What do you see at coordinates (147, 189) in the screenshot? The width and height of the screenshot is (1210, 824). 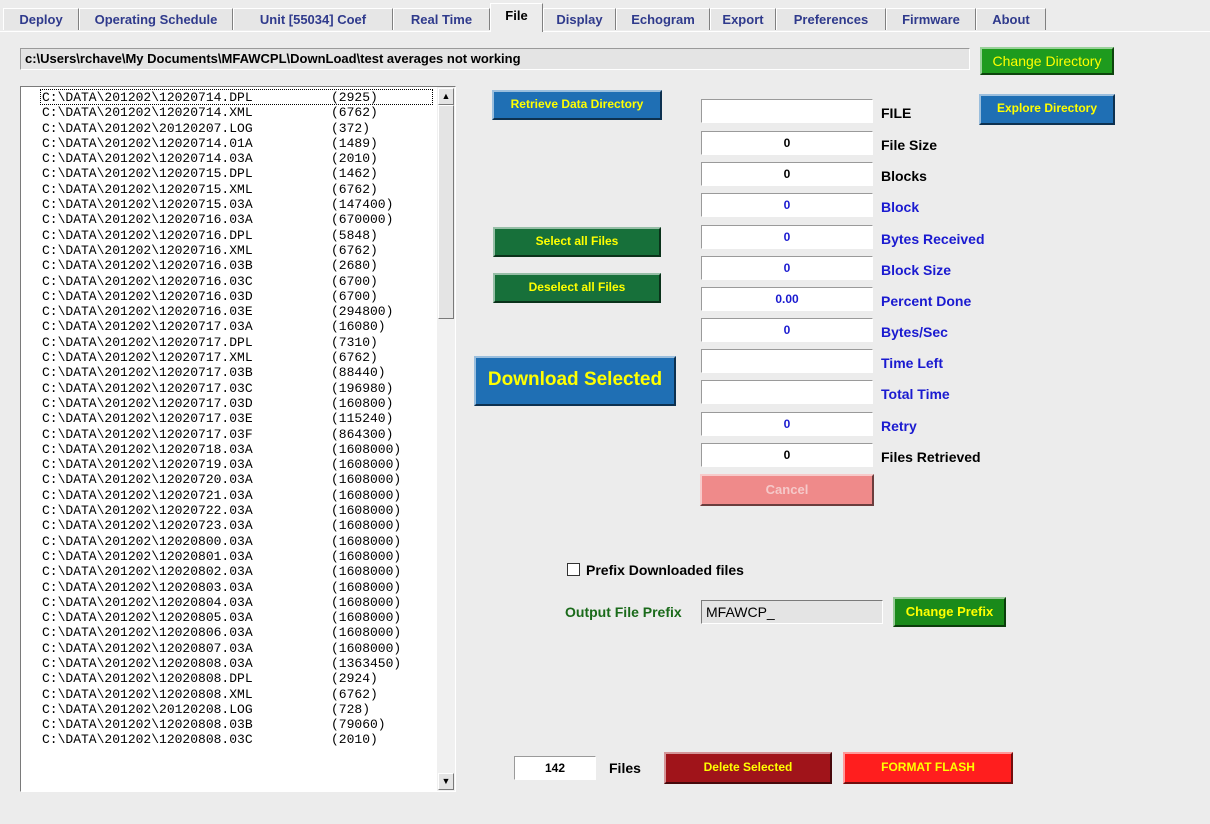 I see `file-name: C:\DATA\201202\12020715.XML` at bounding box center [147, 189].